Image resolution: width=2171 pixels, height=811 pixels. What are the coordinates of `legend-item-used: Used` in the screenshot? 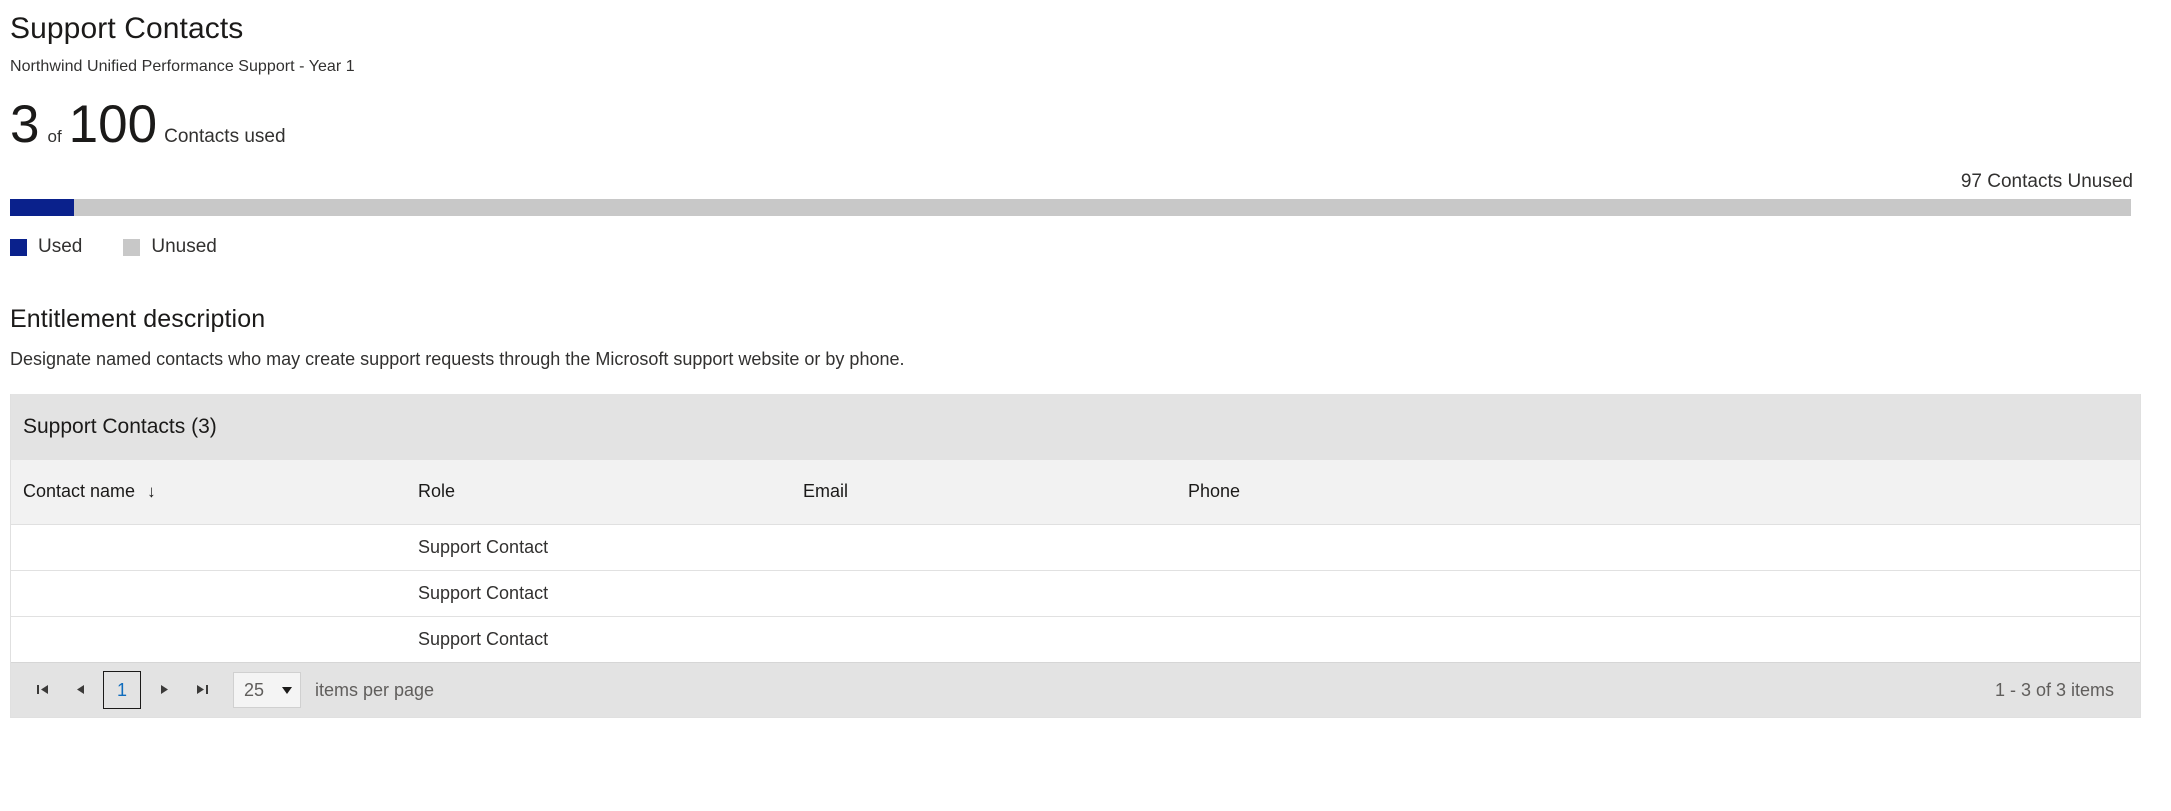 It's located at (46, 247).